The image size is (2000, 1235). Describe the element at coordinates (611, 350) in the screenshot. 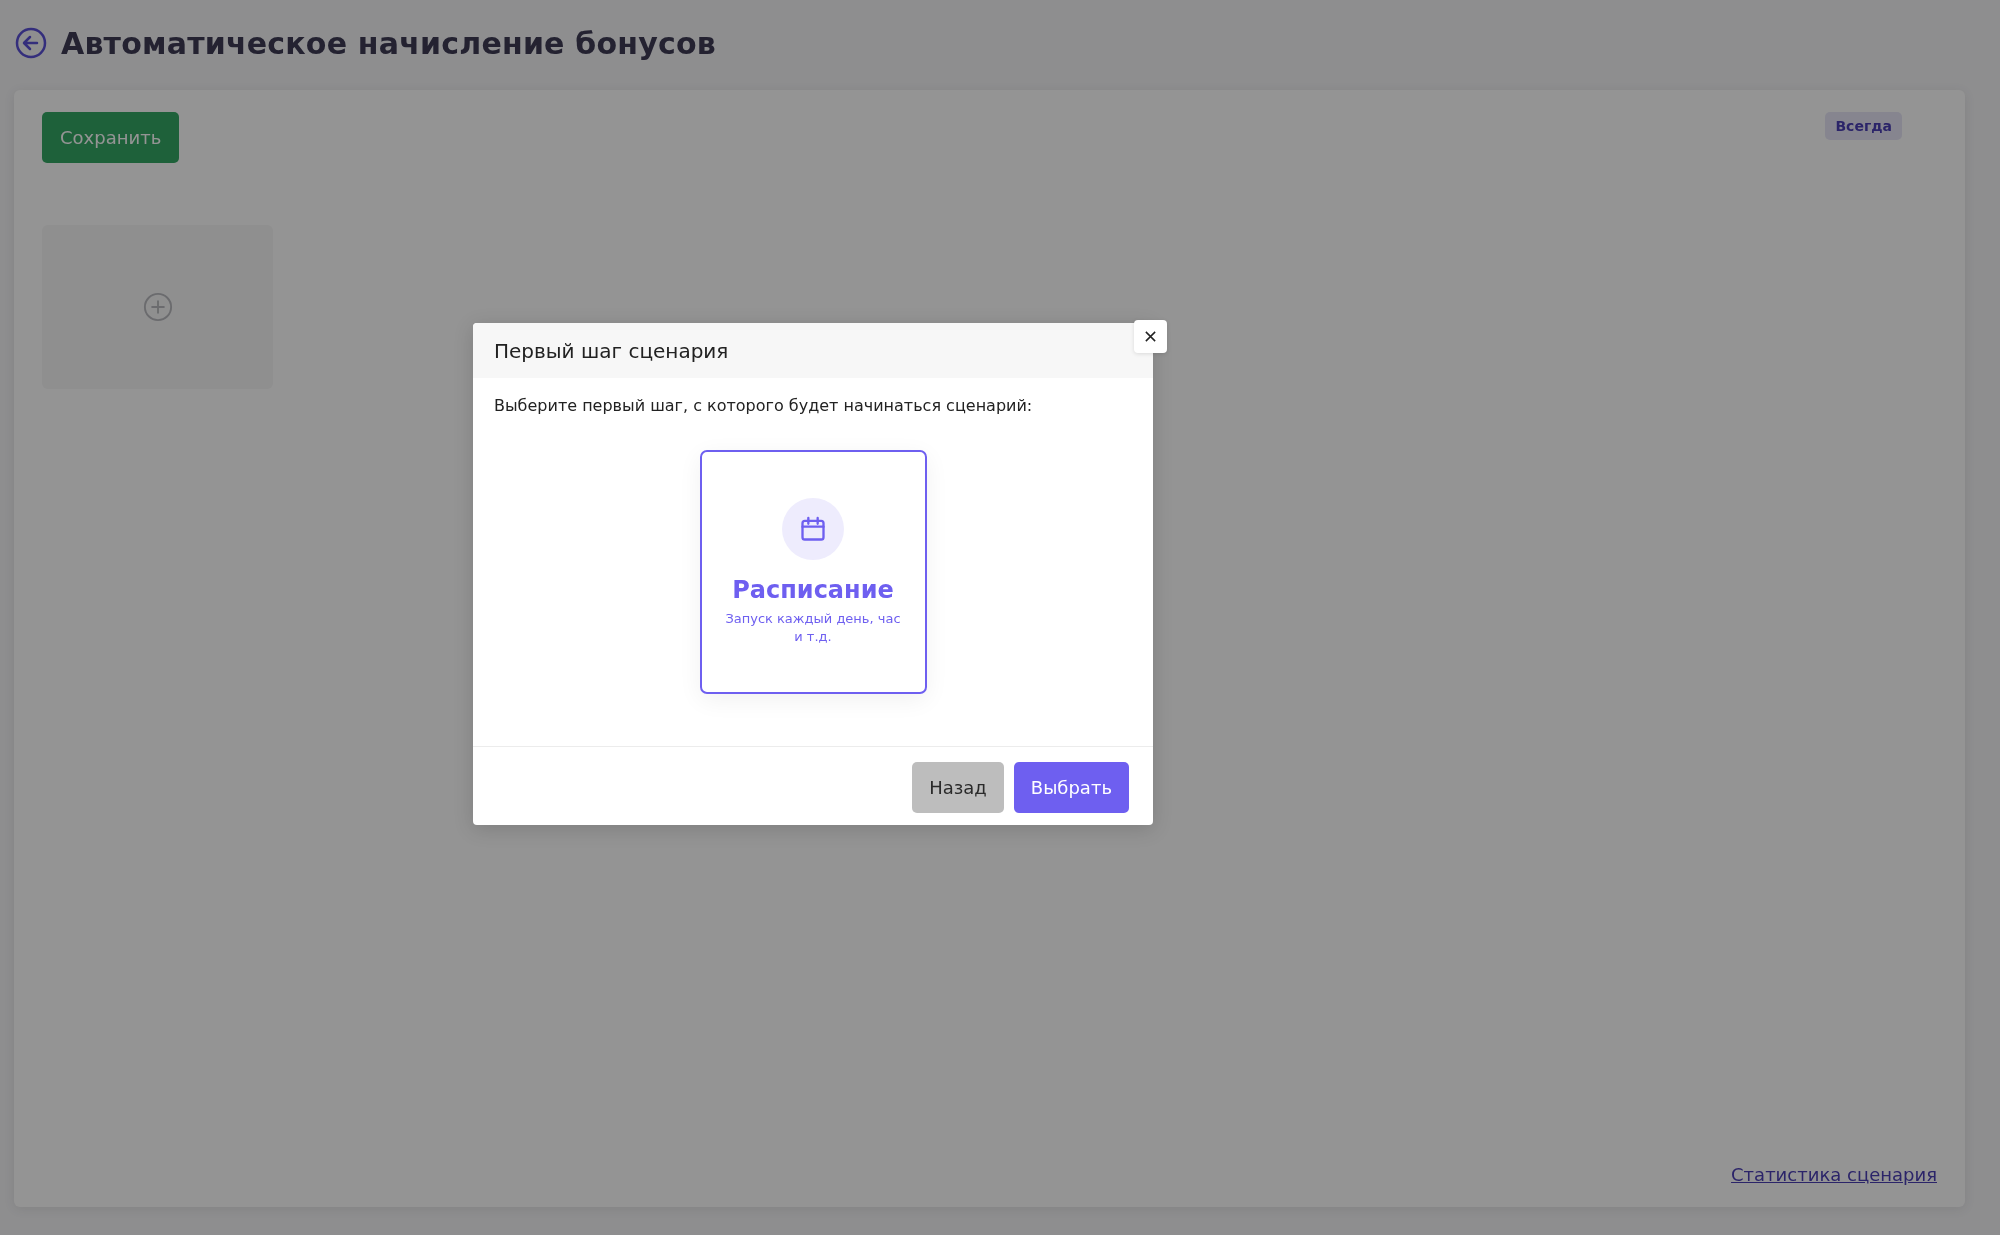

I see `modal-title: Первый шаг сценария` at that location.